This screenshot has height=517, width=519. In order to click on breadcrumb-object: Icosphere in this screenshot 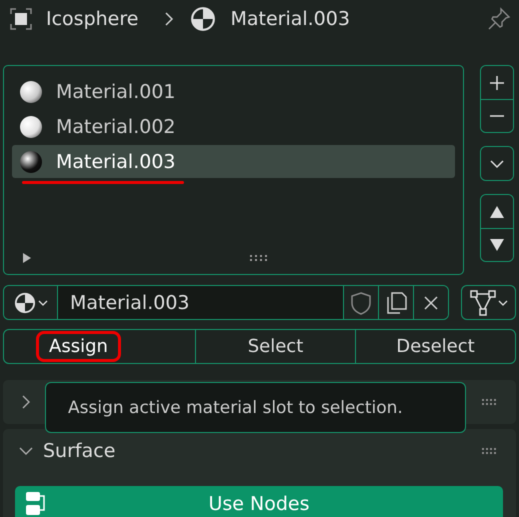, I will do `click(92, 19)`.